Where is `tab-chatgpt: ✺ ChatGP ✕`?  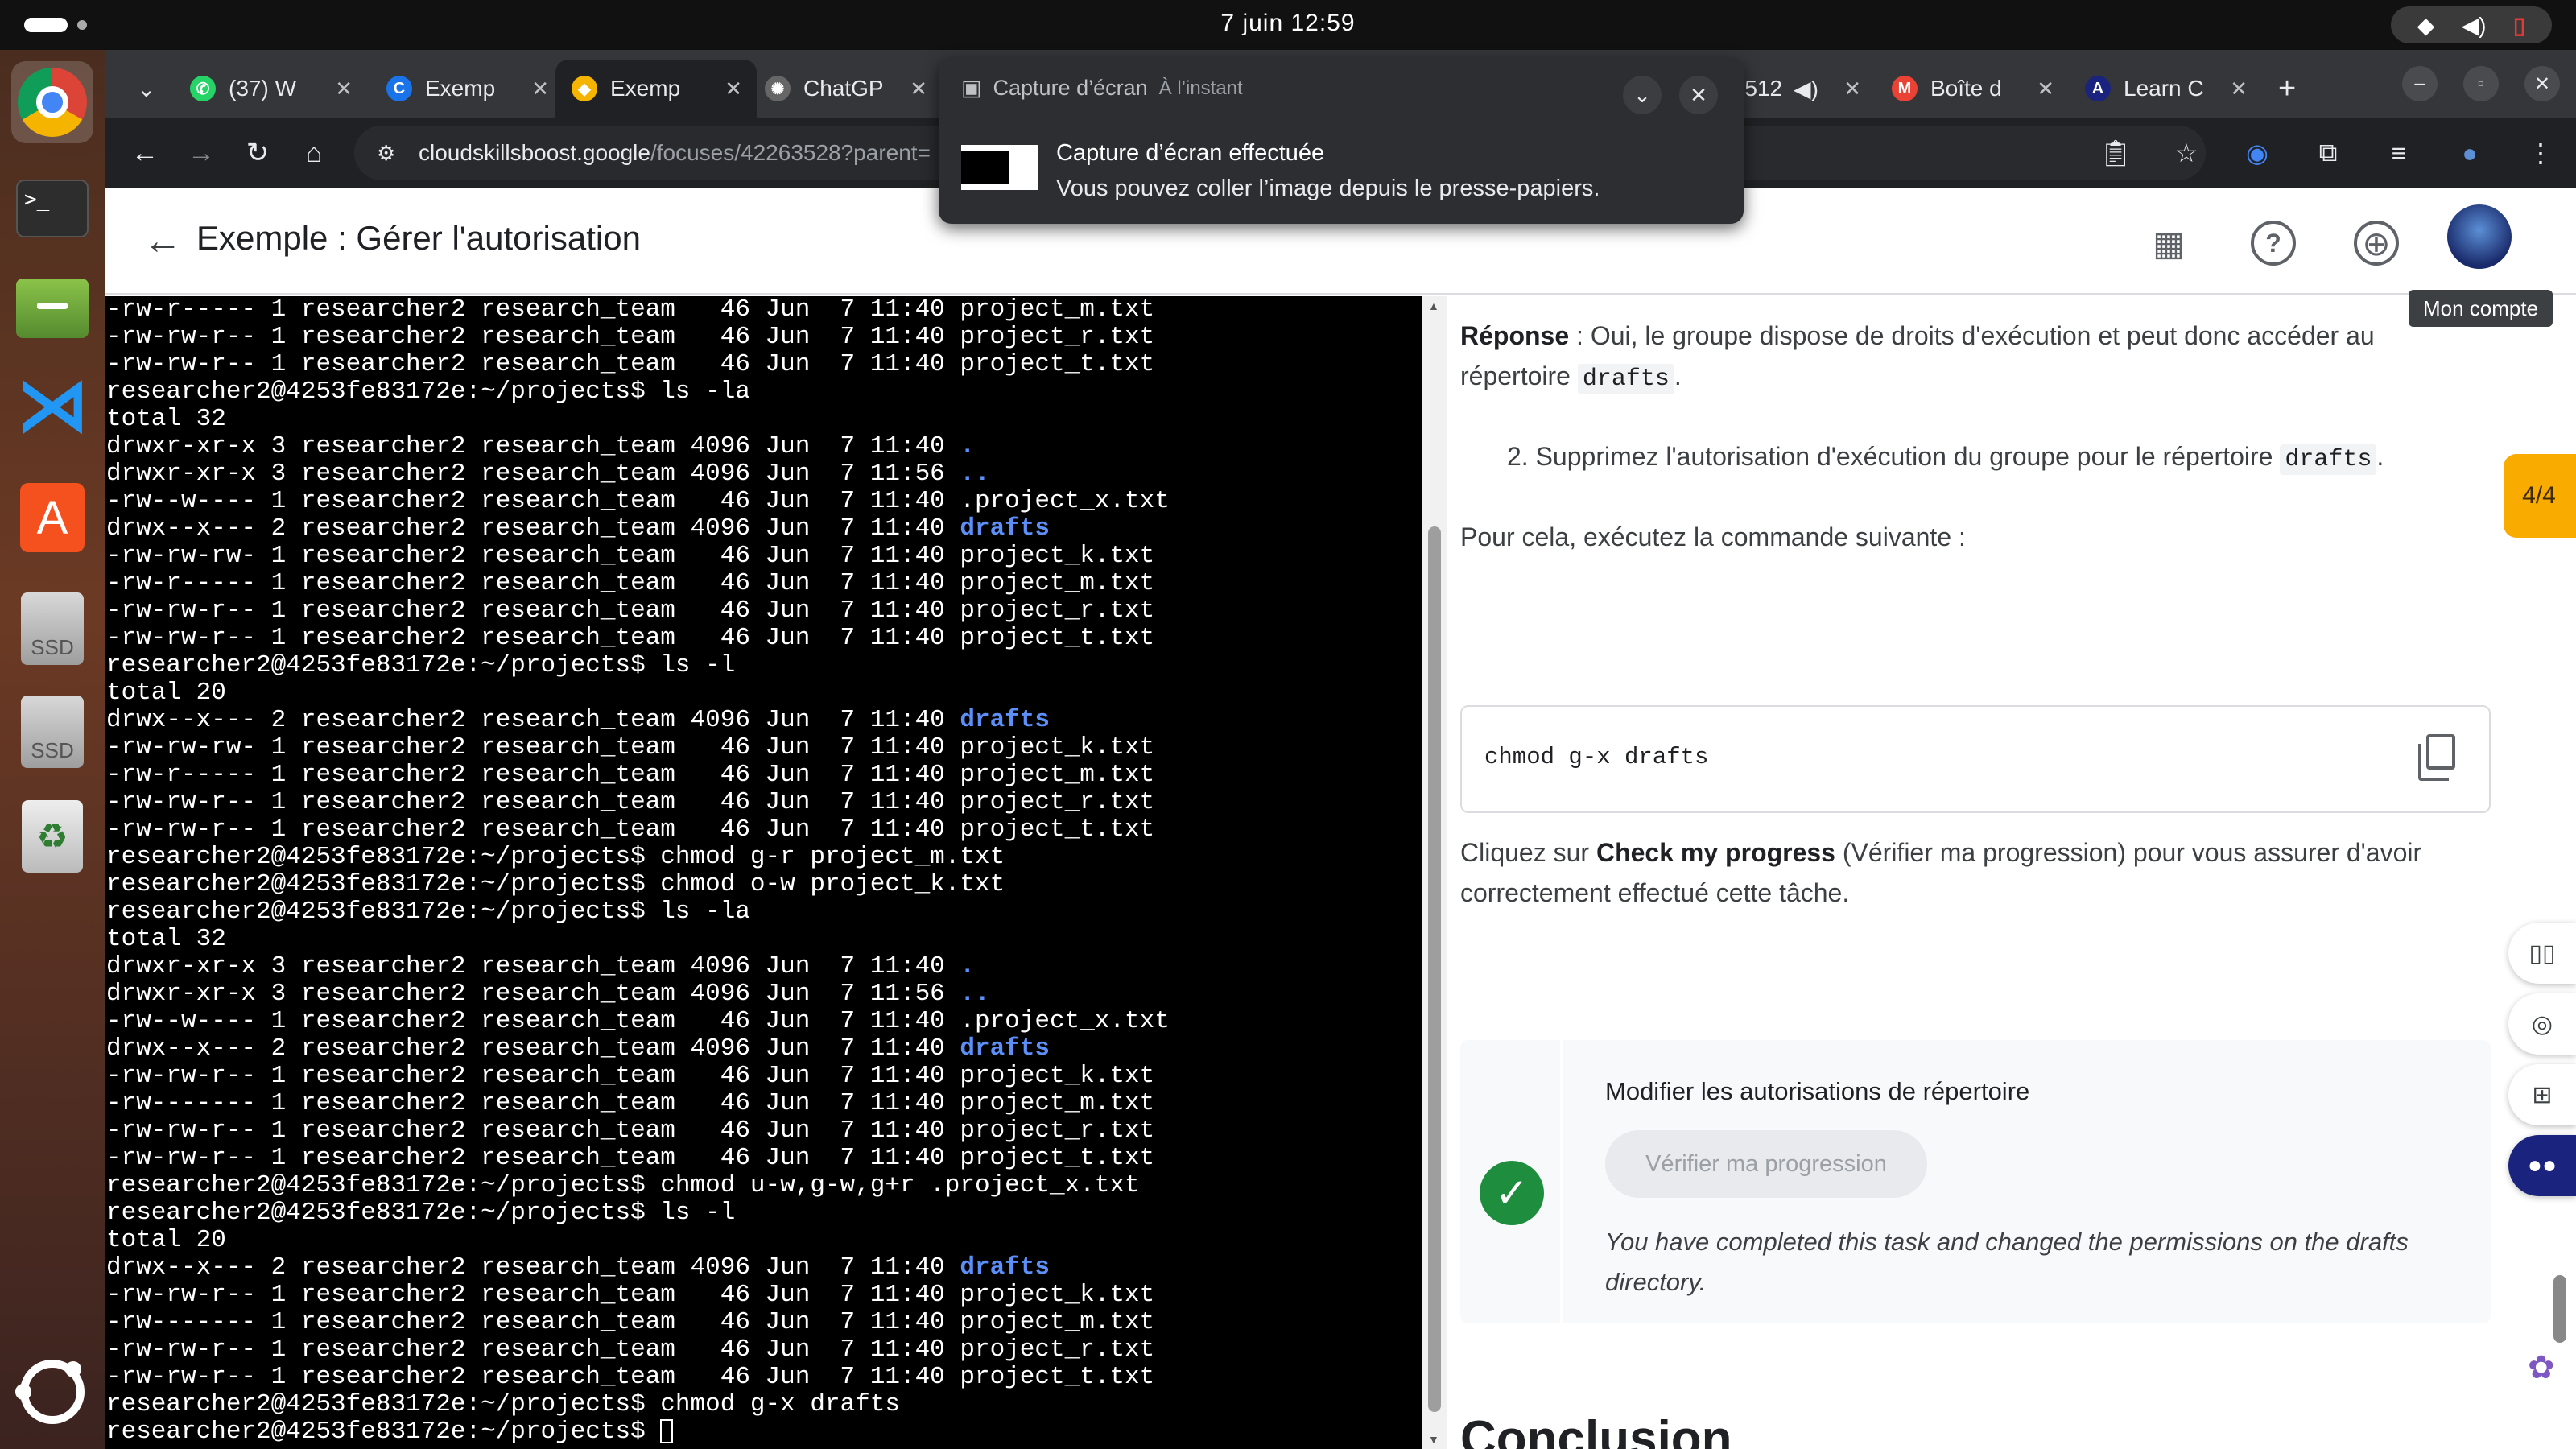
tab-chatgpt: ✺ ChatGP ✕ is located at coordinates (845, 89).